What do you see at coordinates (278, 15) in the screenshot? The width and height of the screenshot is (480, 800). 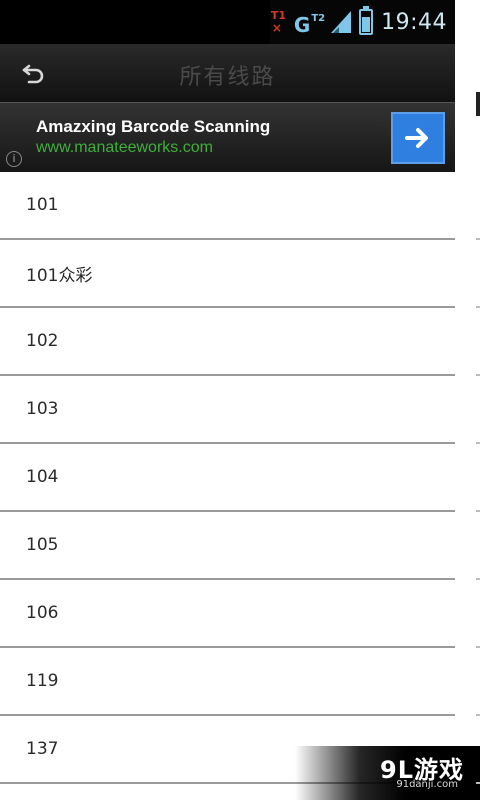 I see `sim-slot-label: T1` at bounding box center [278, 15].